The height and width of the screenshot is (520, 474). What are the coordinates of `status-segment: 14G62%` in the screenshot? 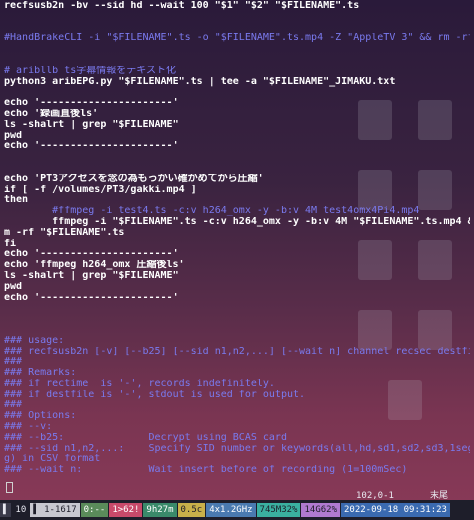 It's located at (320, 510).